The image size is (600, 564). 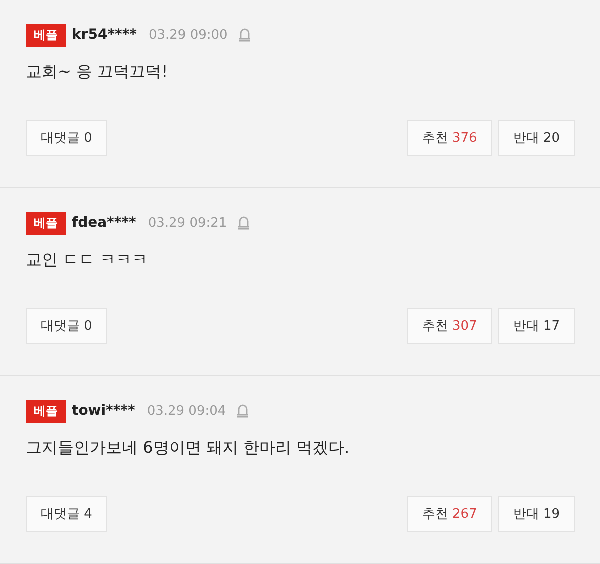 What do you see at coordinates (449, 138) in the screenshot?
I see `like-button: 추천 376` at bounding box center [449, 138].